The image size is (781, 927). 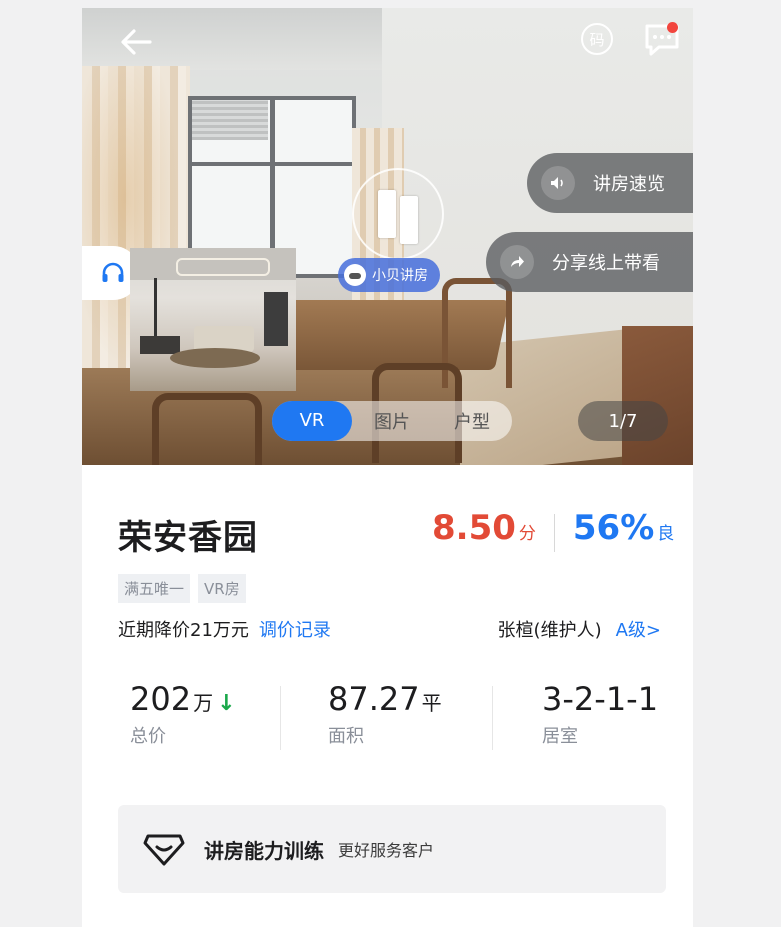 What do you see at coordinates (600, 699) in the screenshot?
I see `rooms-value: 3-2-1-1` at bounding box center [600, 699].